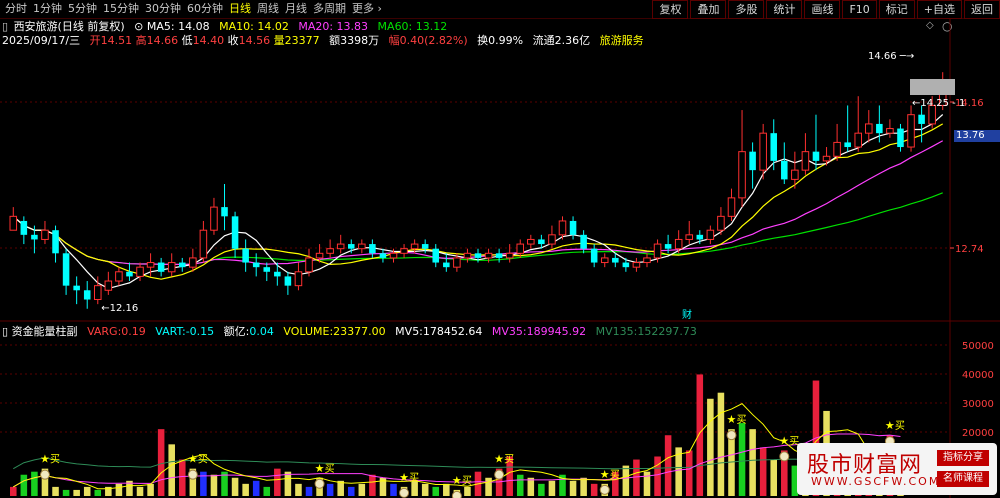  What do you see at coordinates (359, 331) in the screenshot?
I see `volume-value: 23377.00` at bounding box center [359, 331].